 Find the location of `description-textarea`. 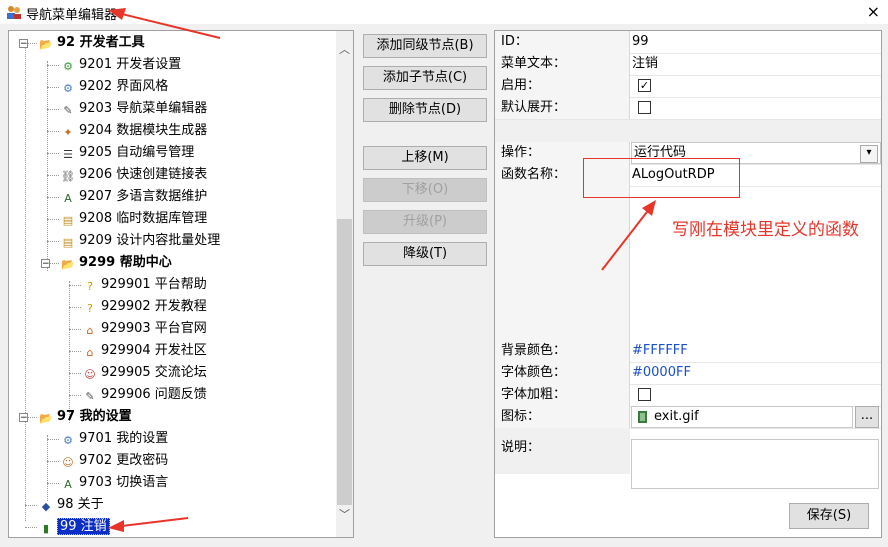

description-textarea is located at coordinates (755, 464).